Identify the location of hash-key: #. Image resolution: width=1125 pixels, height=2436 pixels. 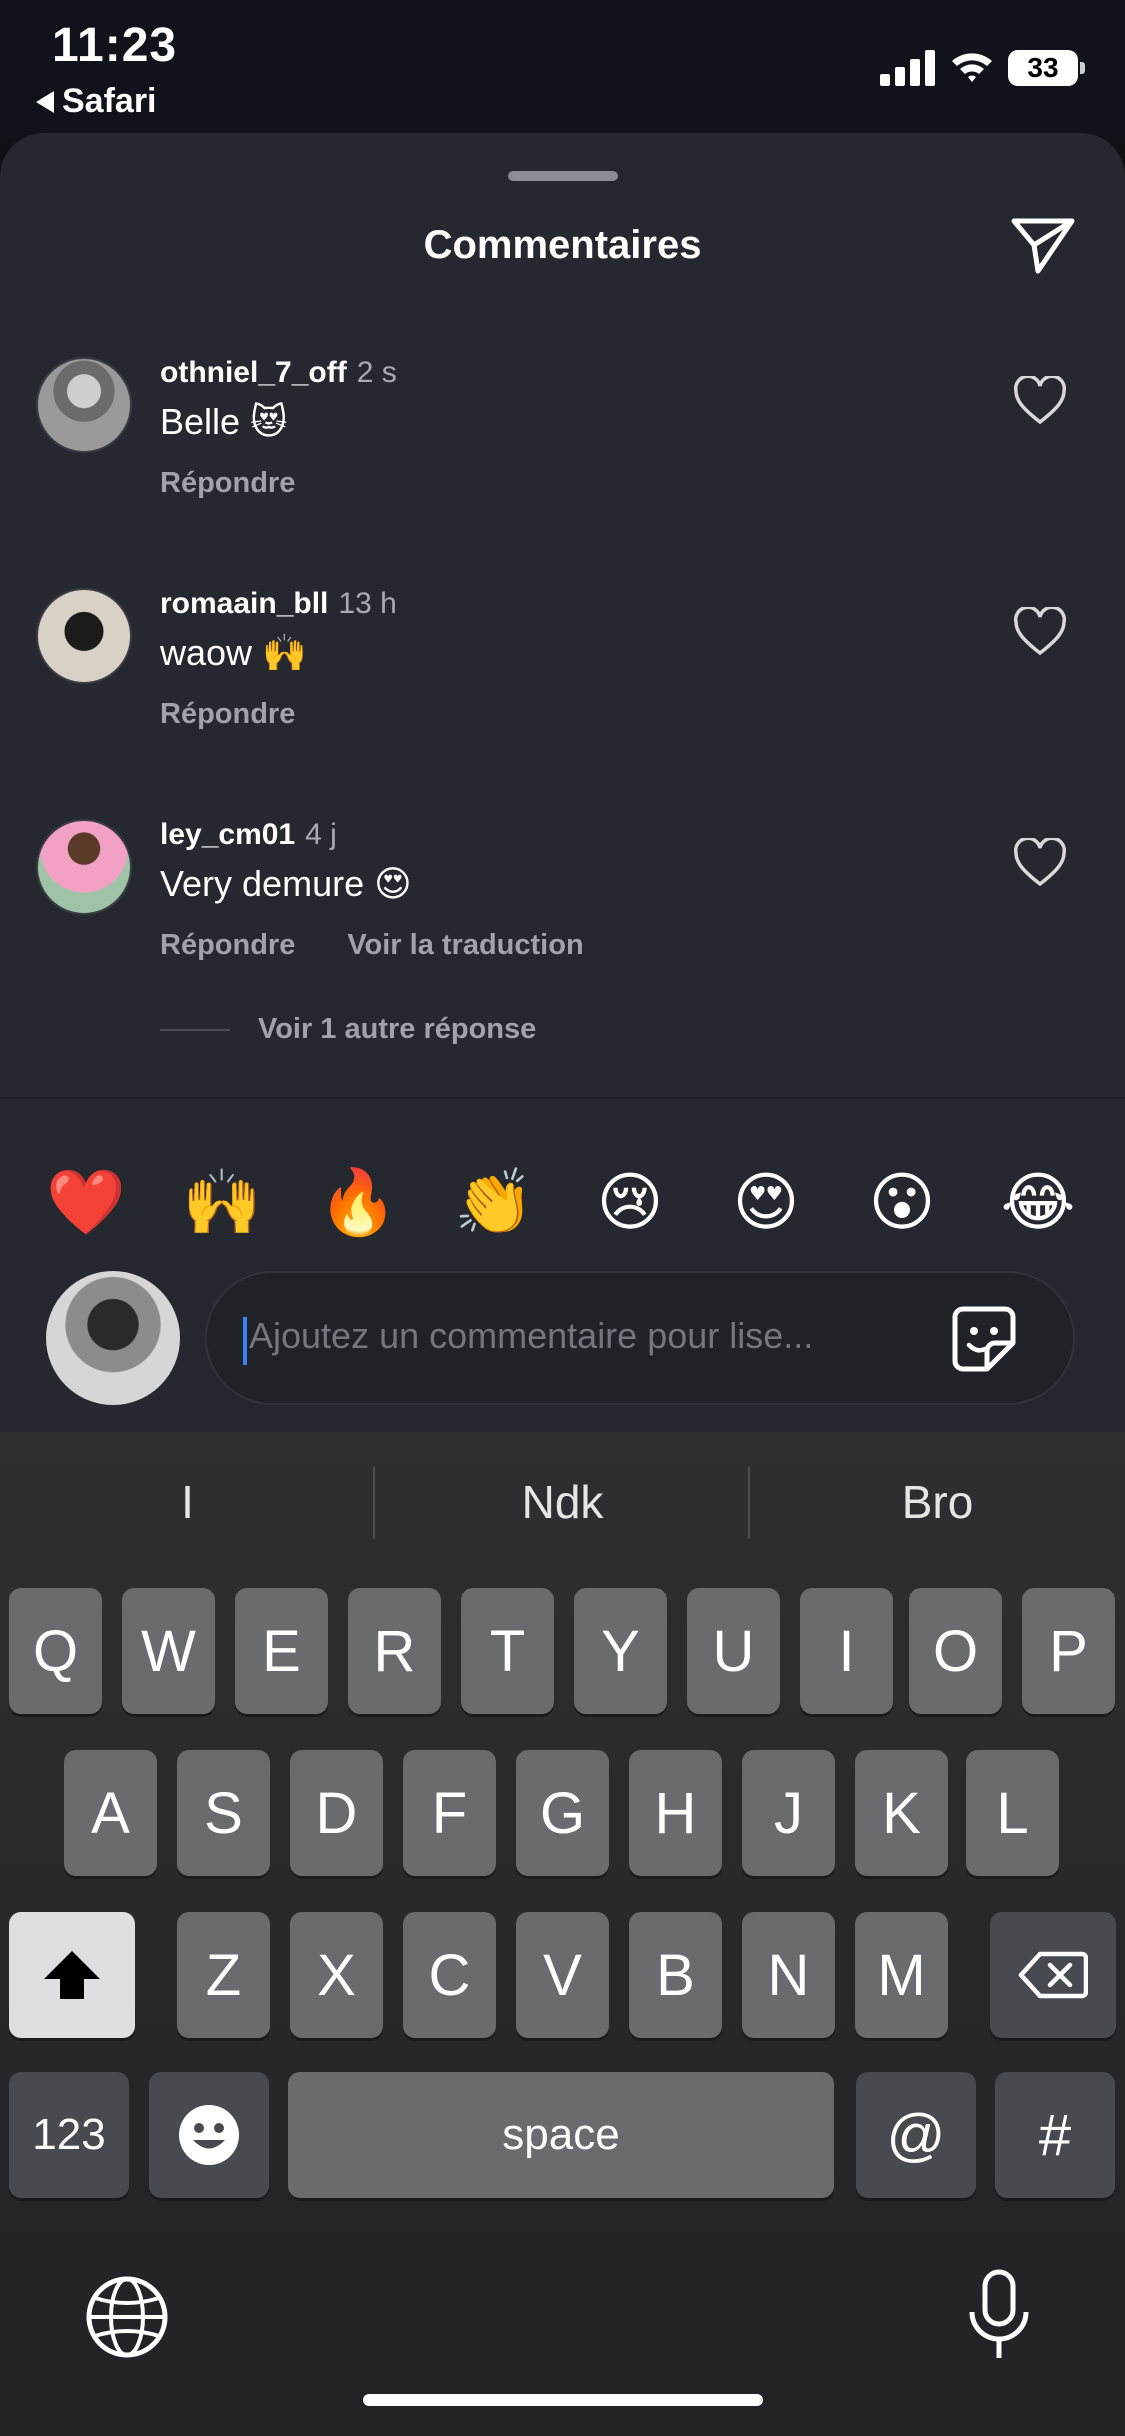
(1055, 2135).